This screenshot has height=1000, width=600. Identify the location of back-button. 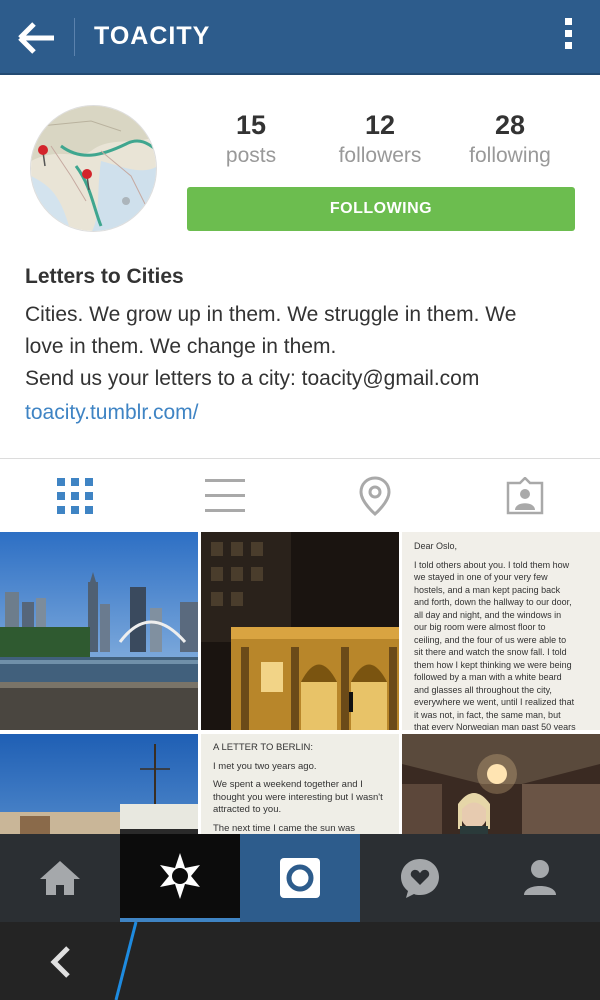
(37, 38).